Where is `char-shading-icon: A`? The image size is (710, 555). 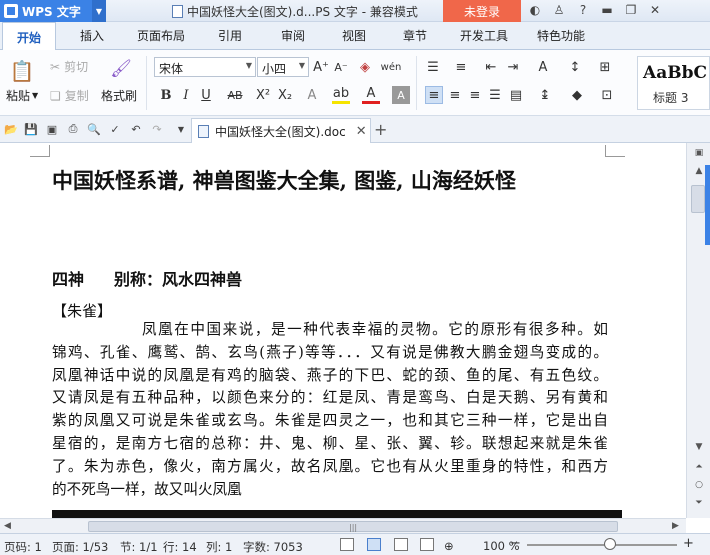
char-shading-icon: A is located at coordinates (401, 95).